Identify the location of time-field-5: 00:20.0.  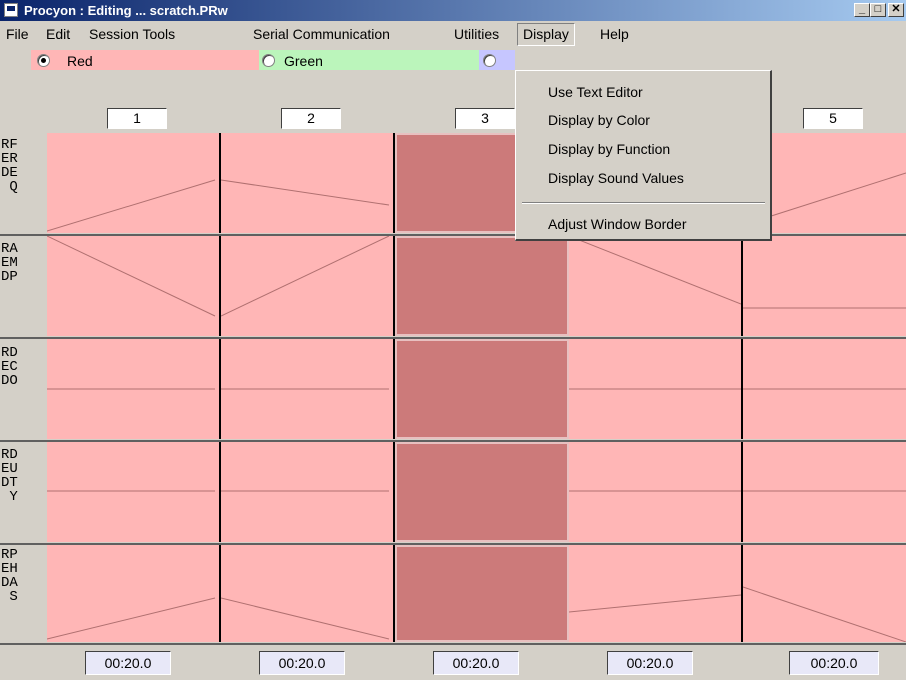
(834, 663).